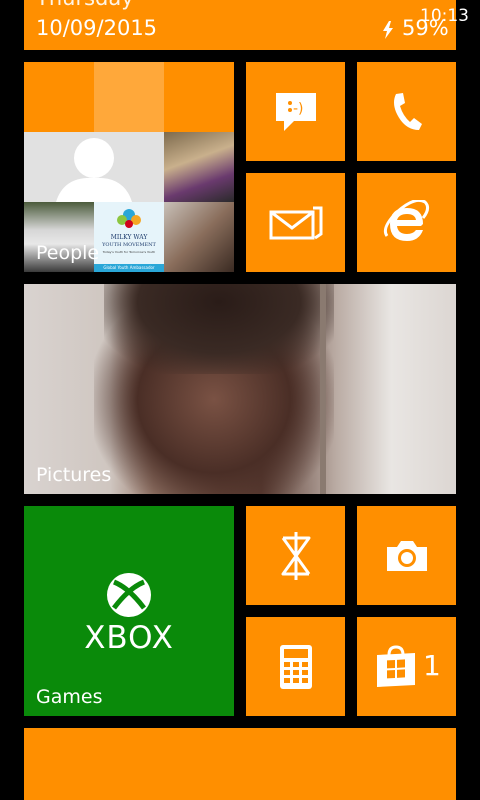 This screenshot has width=480, height=800. I want to click on calculator-icon, so click(295, 666).